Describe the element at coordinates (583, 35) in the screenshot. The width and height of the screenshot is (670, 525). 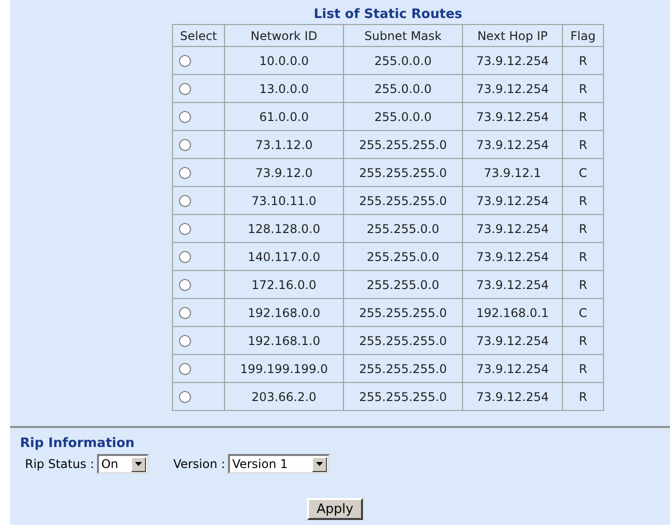
I see `column-header: Flag` at that location.